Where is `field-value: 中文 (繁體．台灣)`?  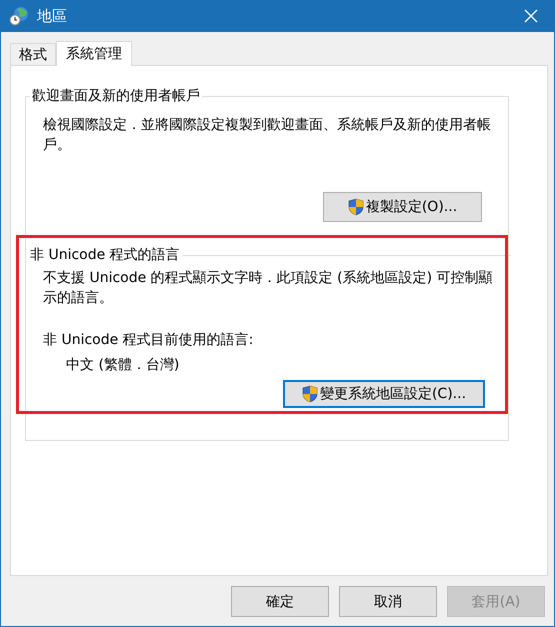 field-value: 中文 (繁體．台灣) is located at coordinates (123, 365).